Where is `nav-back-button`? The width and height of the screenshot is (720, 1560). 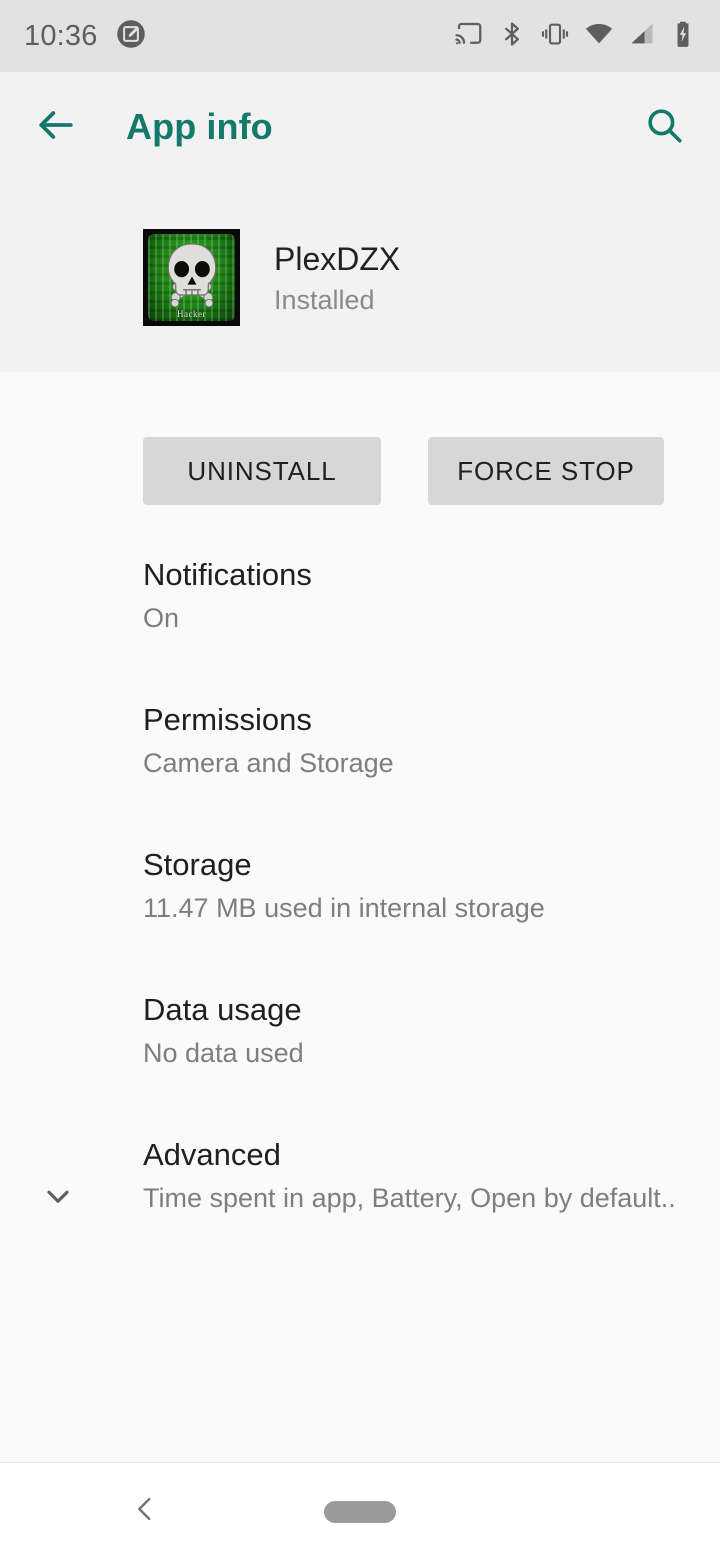
nav-back-button is located at coordinates (145, 1512).